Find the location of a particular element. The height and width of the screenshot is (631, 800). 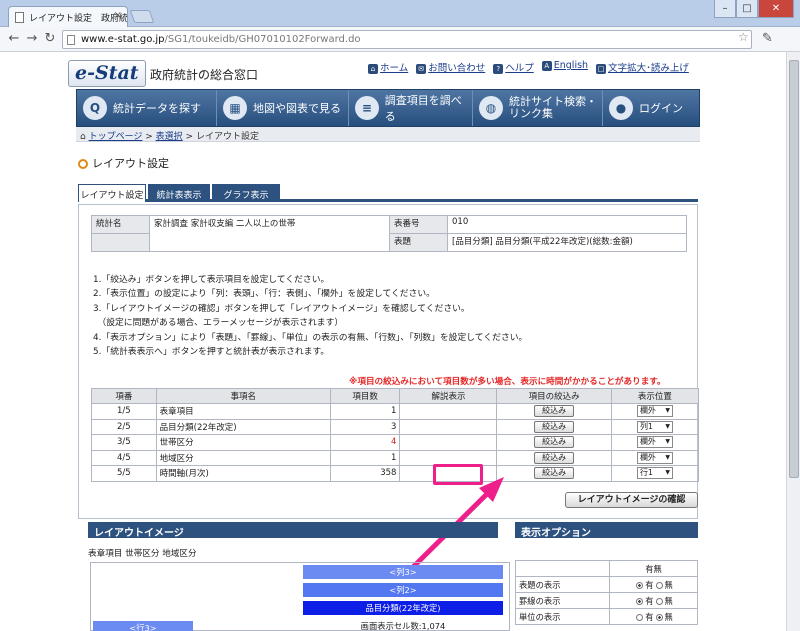

option-row: 表題の表示有無 is located at coordinates (606, 584).